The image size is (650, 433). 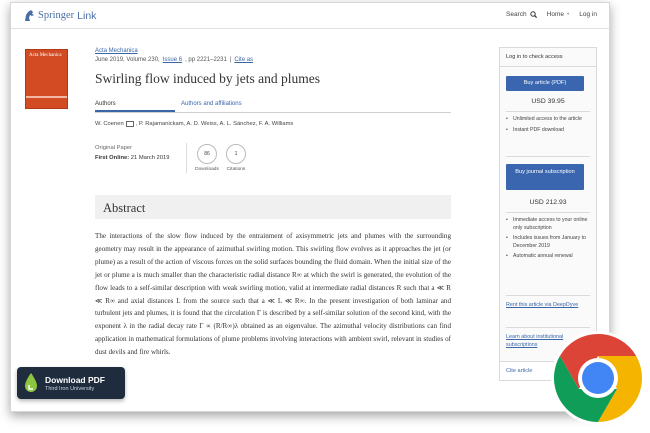 I want to click on top-nav: Search Home • Log in, so click(x=551, y=14).